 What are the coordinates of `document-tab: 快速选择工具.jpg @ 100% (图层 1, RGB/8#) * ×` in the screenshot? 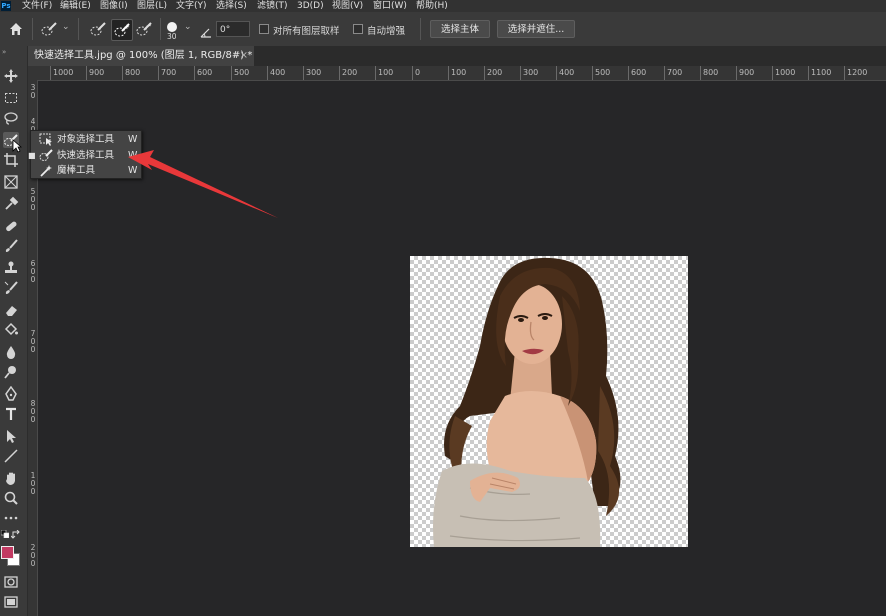 It's located at (141, 56).